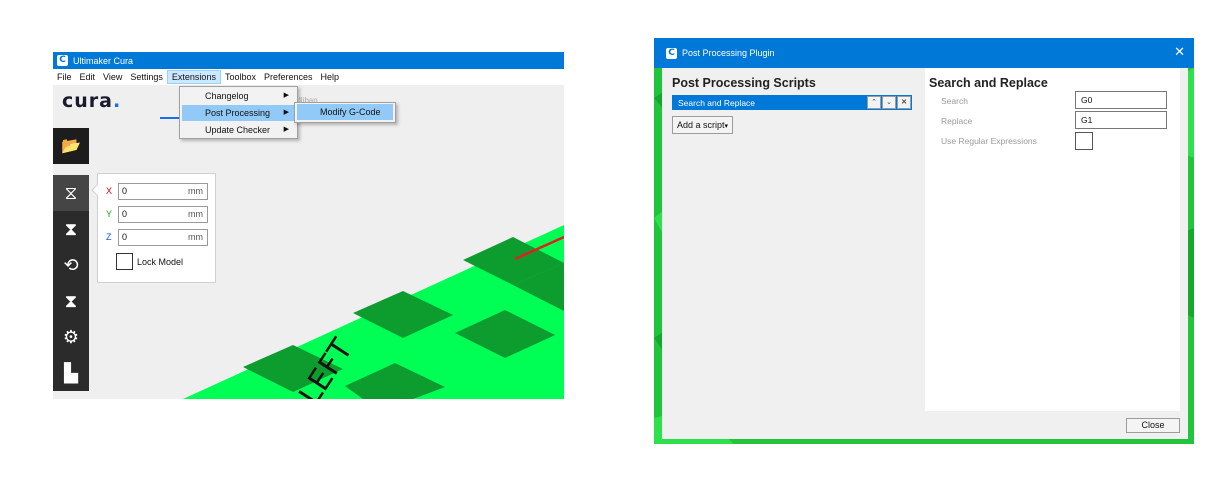 Image resolution: width=1230 pixels, height=486 pixels. I want to click on menu-preferences: Preferences, so click(288, 77).